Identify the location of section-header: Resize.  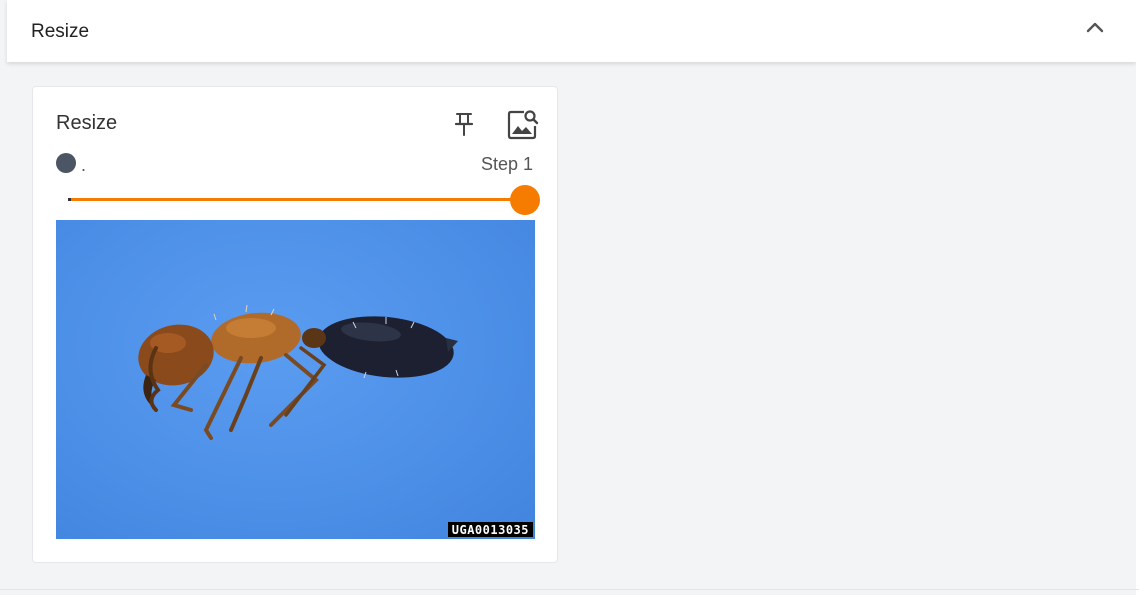
(571, 31).